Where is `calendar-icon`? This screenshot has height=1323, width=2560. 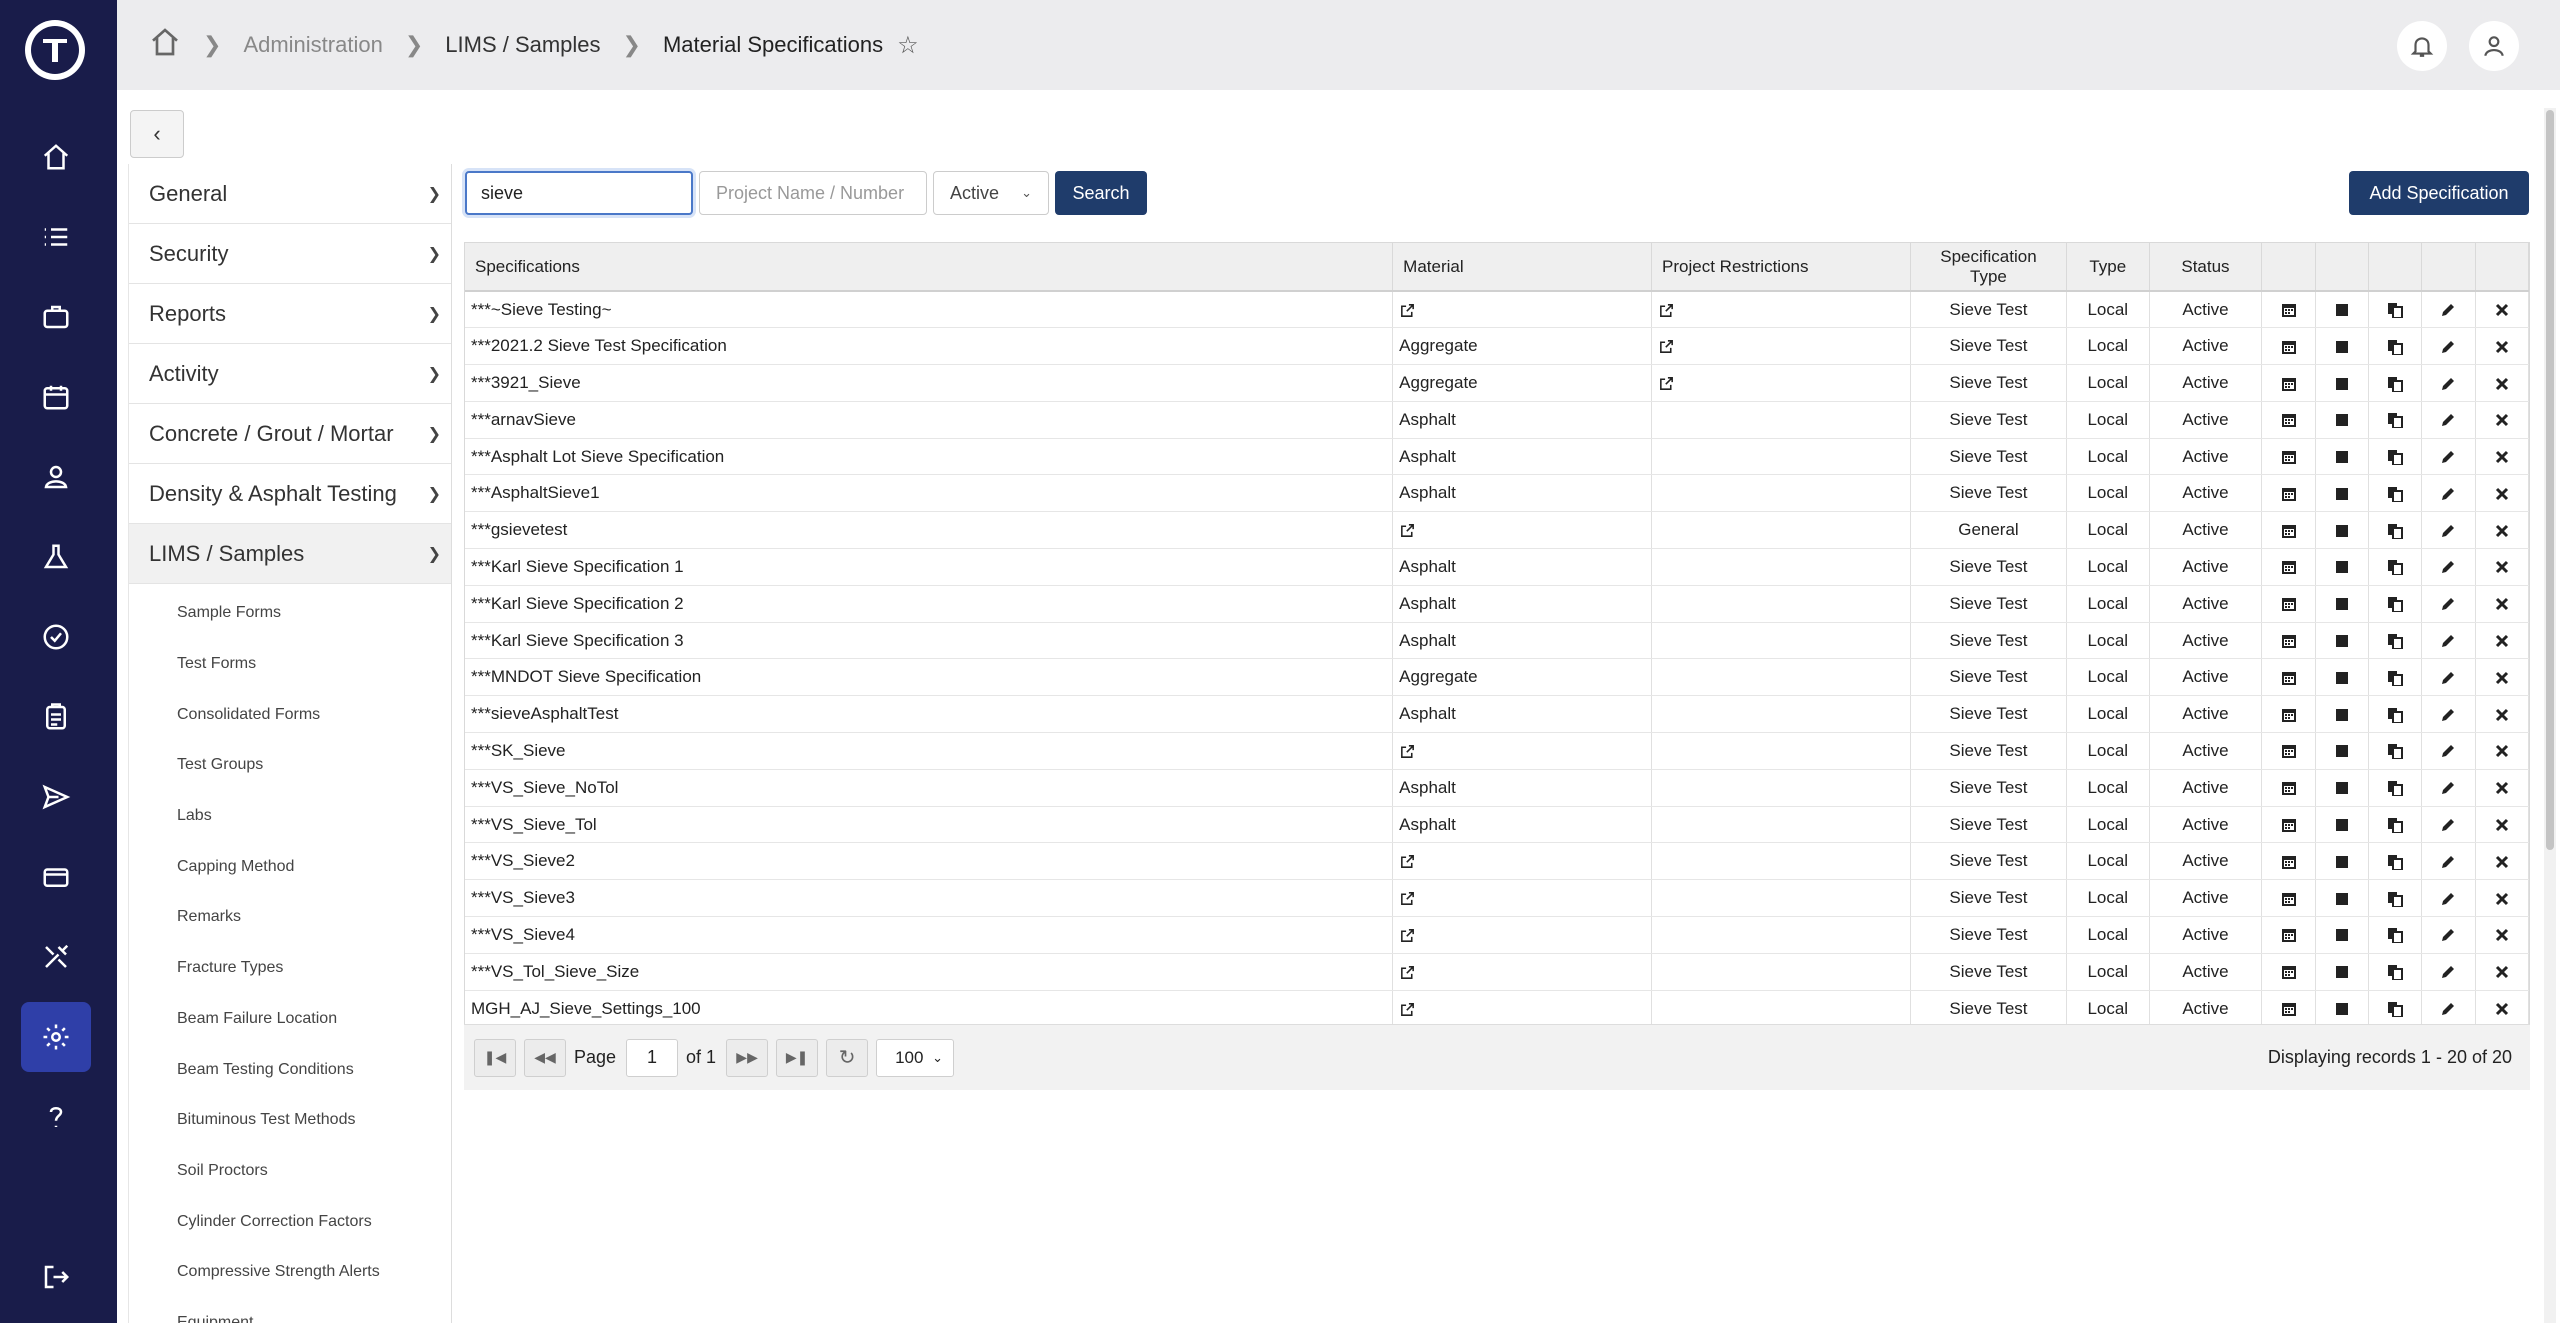 calendar-icon is located at coordinates (56, 397).